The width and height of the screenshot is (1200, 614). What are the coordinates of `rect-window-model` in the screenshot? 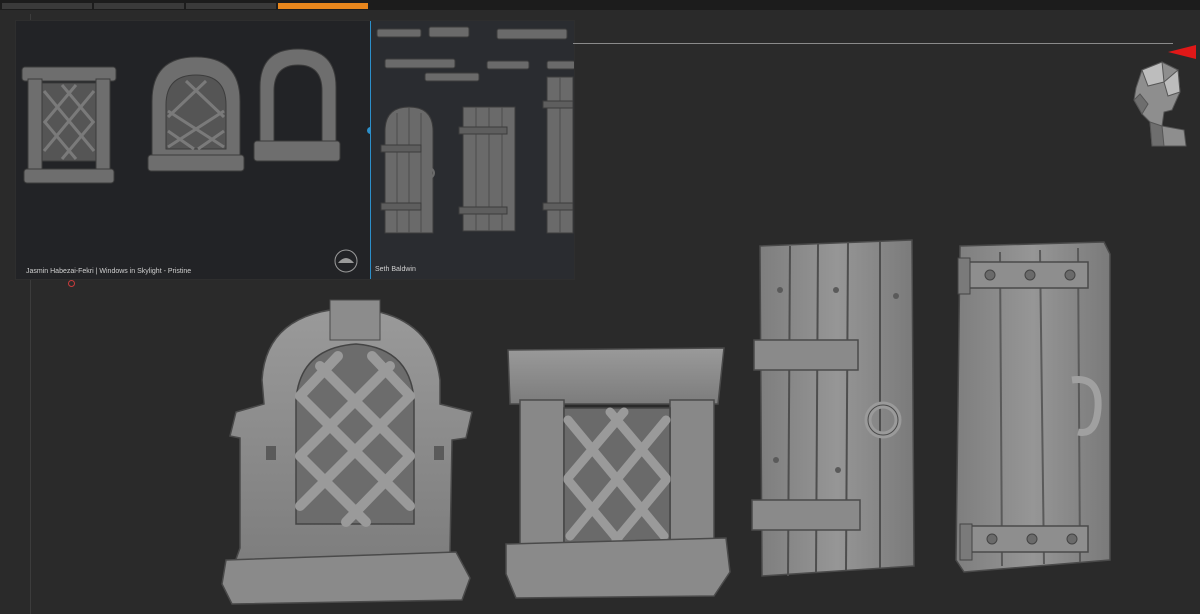 It's located at (618, 473).